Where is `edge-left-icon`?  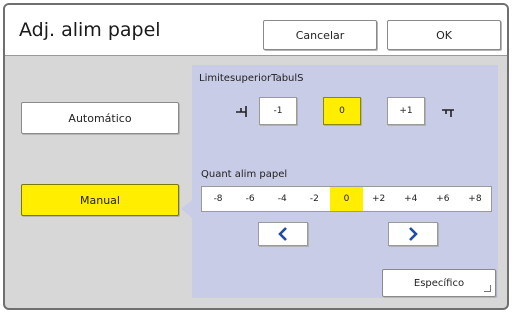
edge-left-icon is located at coordinates (241, 111).